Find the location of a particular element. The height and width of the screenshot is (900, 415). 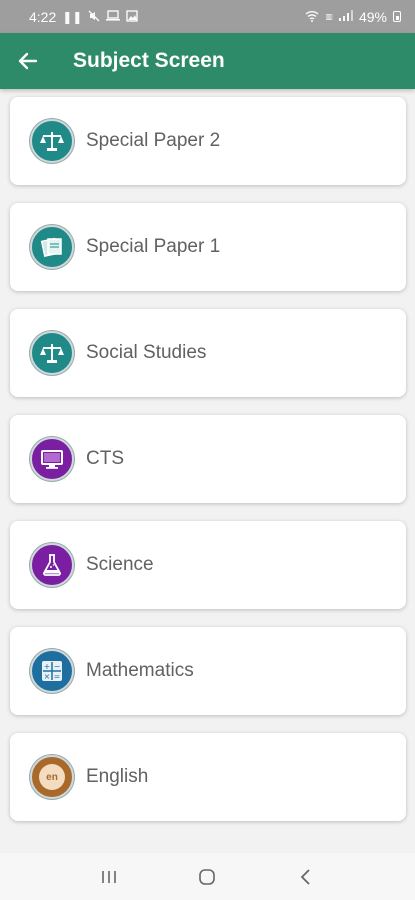

status-right: ▥ 49% is located at coordinates (353, 17).